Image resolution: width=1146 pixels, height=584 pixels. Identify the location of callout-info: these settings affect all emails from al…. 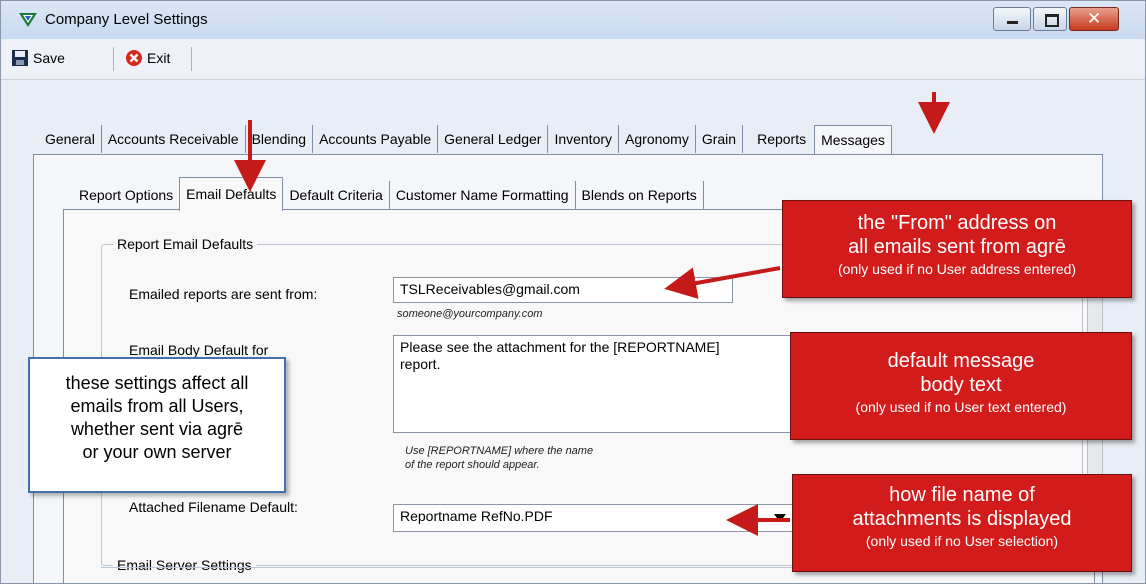
(157, 425).